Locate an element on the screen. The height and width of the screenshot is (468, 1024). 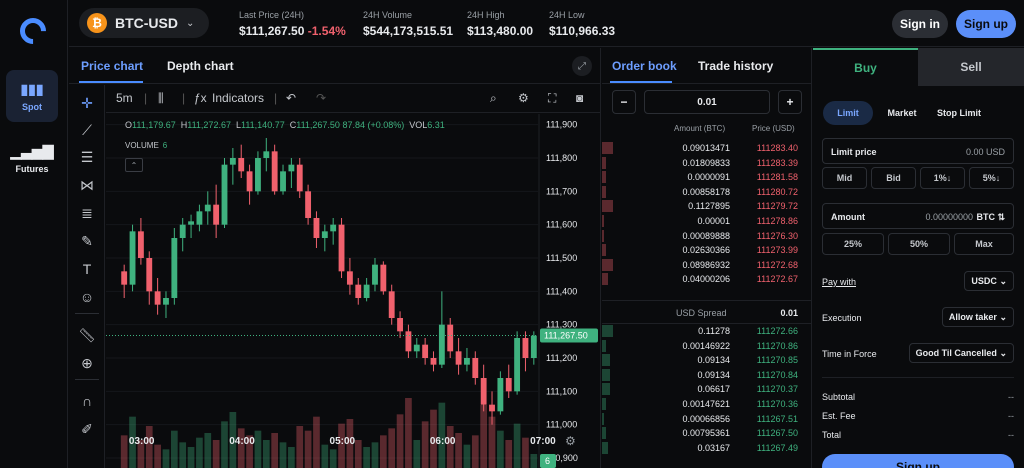
pair-name: BTC-USD is located at coordinates (146, 23).